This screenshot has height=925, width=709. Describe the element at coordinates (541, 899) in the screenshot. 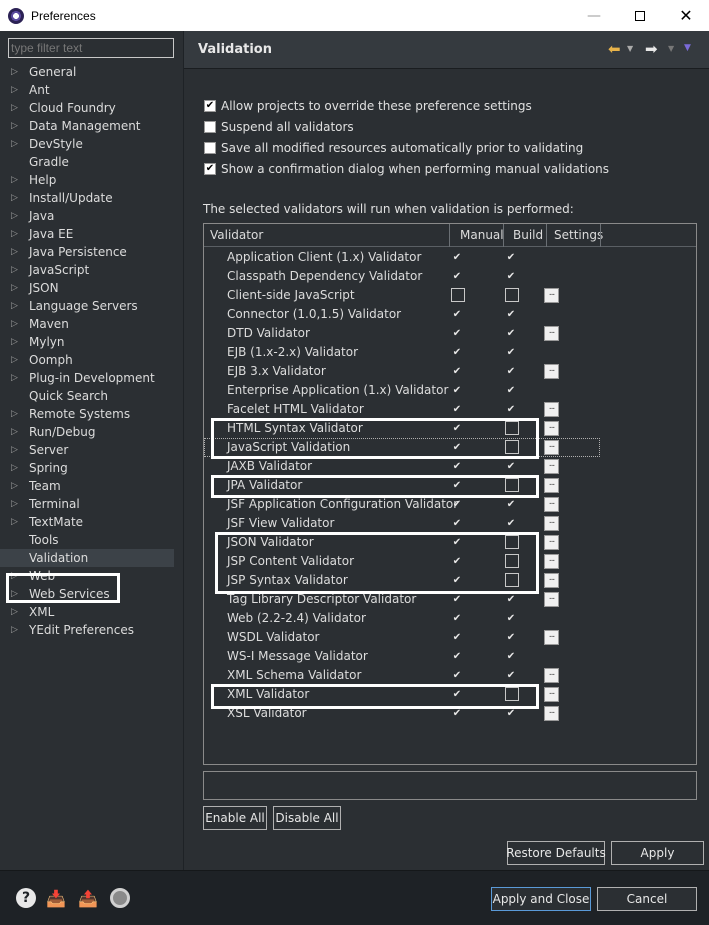

I see `apply-and-close-button: Apply and Close` at that location.